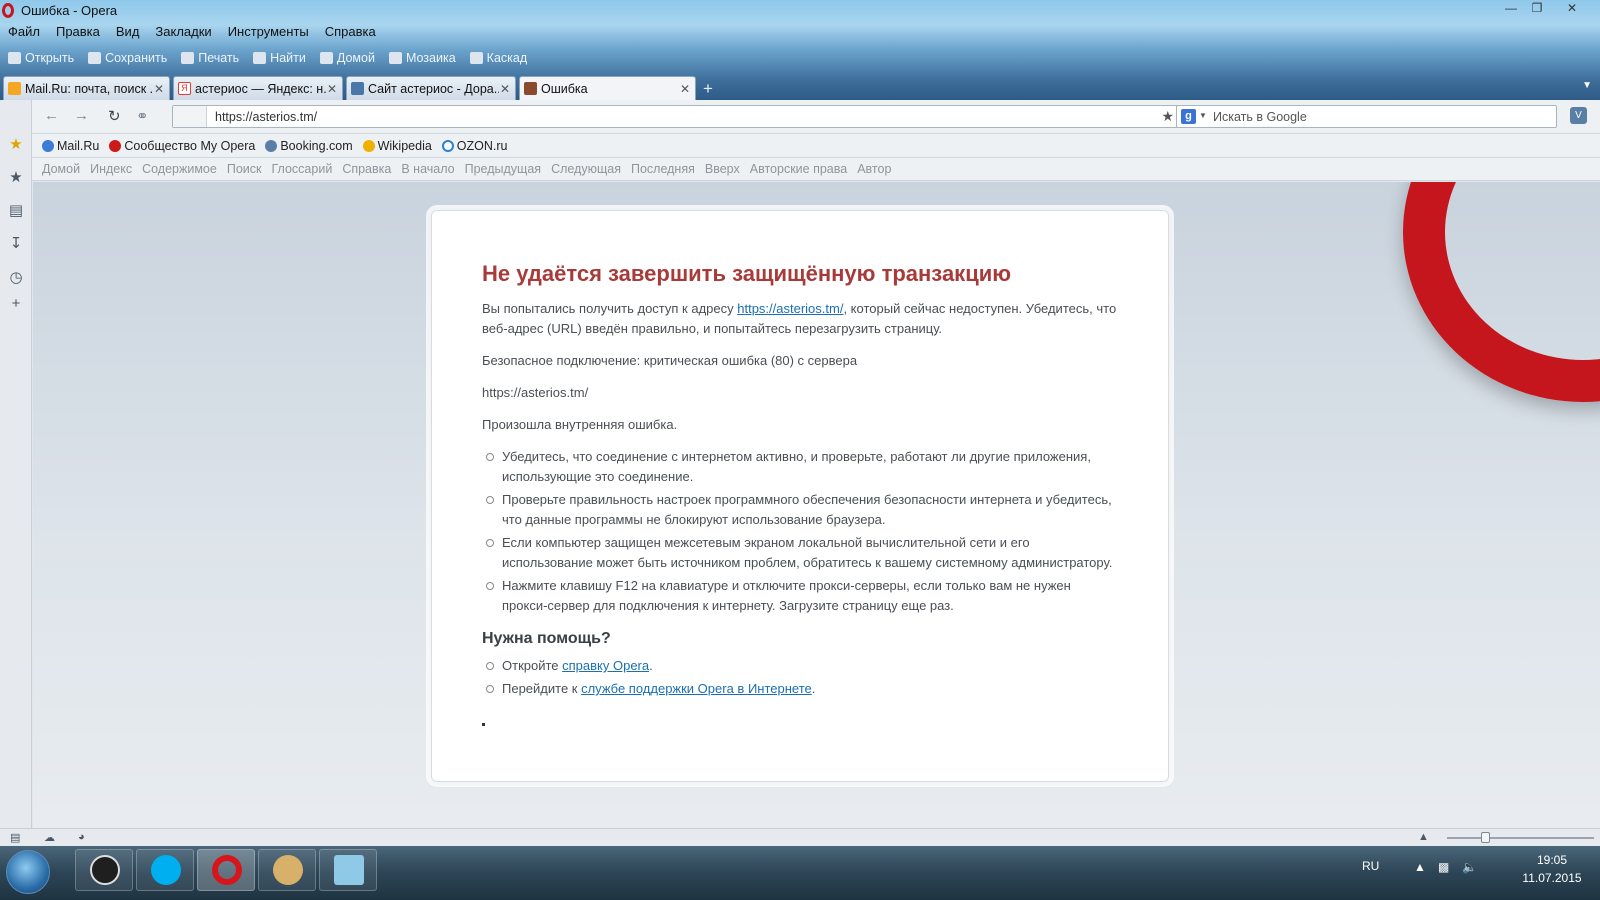  I want to click on forward-arrow-icon: →, so click(81, 115).